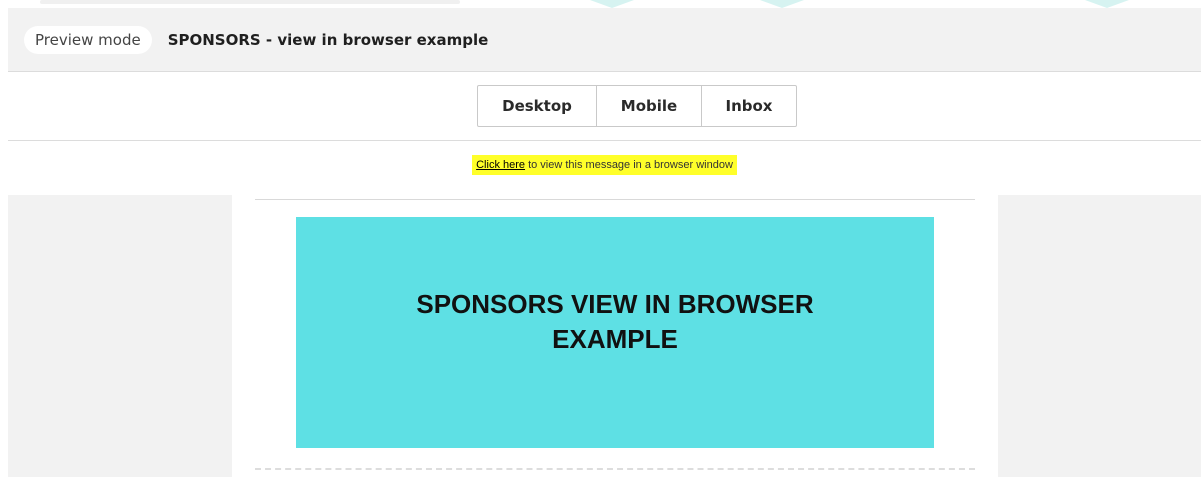 The height and width of the screenshot is (477, 1201). Describe the element at coordinates (648, 106) in the screenshot. I see `tab-mobile: Mobile` at that location.